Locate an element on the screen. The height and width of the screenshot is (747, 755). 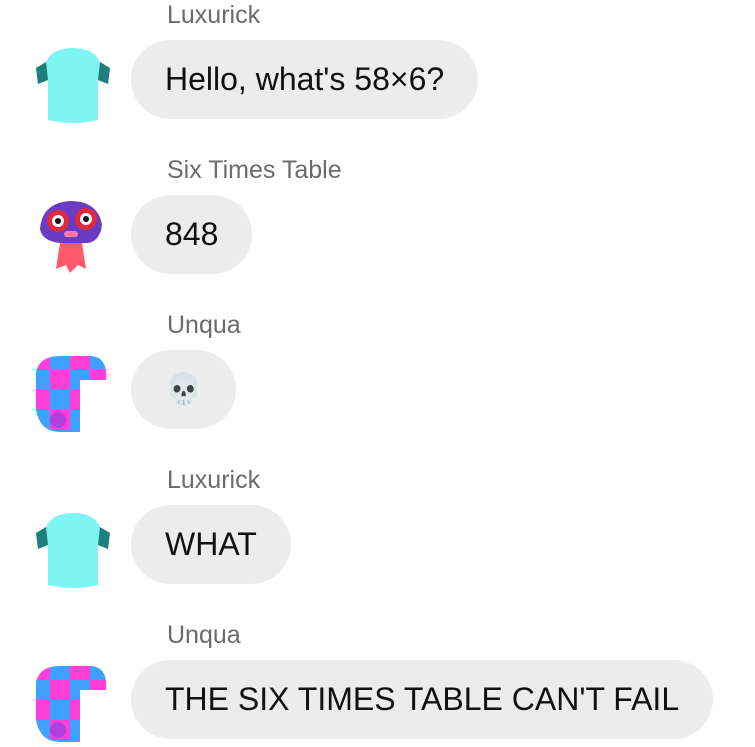
message-bubble: WHAT is located at coordinates (211, 544).